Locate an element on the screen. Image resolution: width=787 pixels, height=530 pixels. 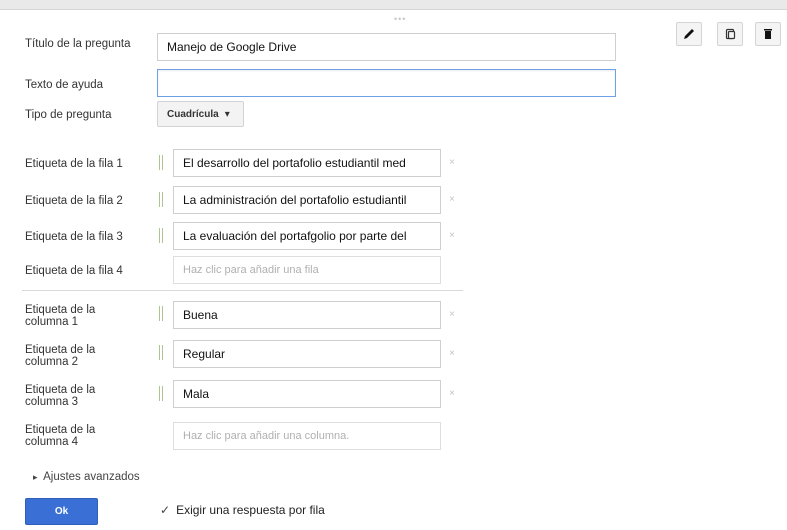
delete-button is located at coordinates (768, 34).